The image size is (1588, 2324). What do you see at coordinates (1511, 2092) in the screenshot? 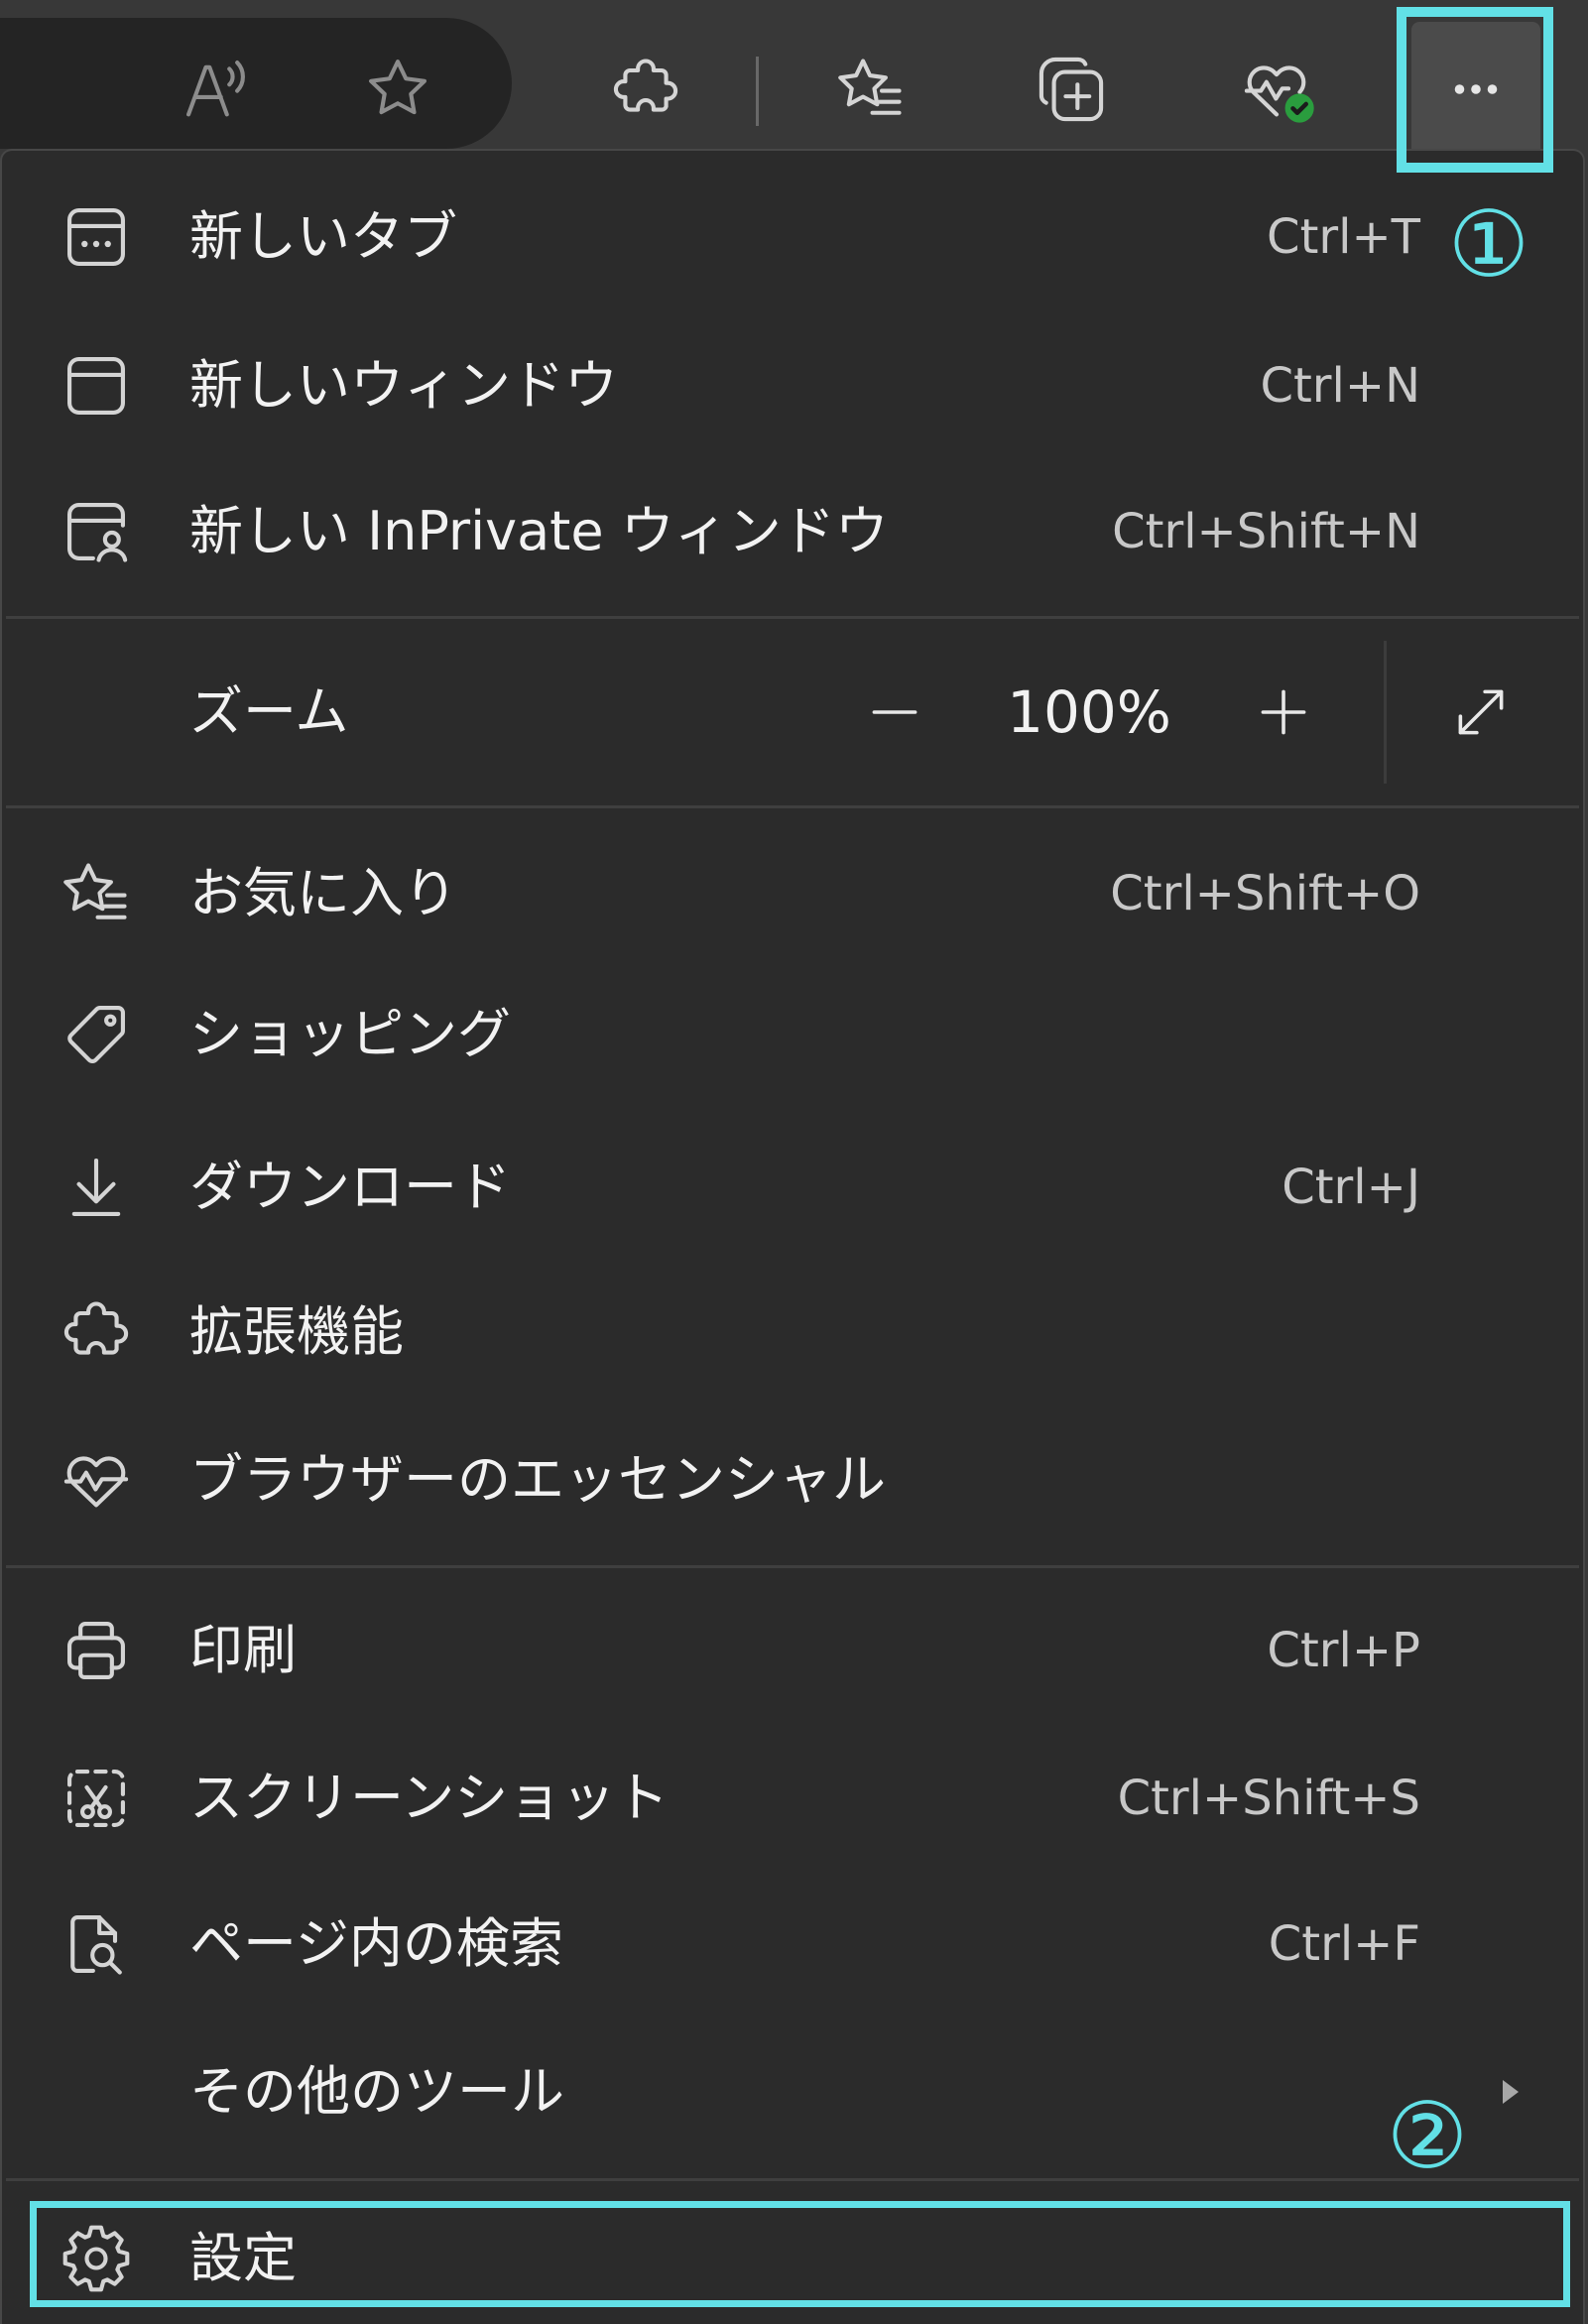
I see `chevron-right-icon` at bounding box center [1511, 2092].